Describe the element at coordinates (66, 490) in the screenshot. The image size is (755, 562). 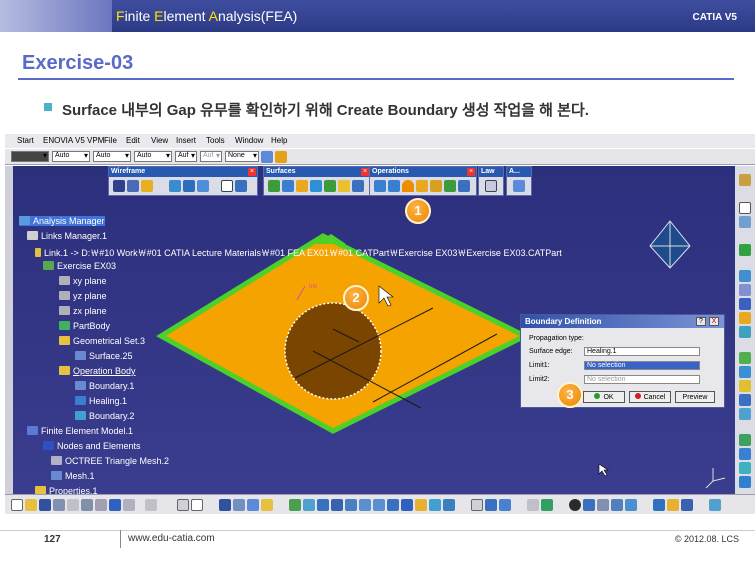
I see `tree-properties: Properties.1` at that location.